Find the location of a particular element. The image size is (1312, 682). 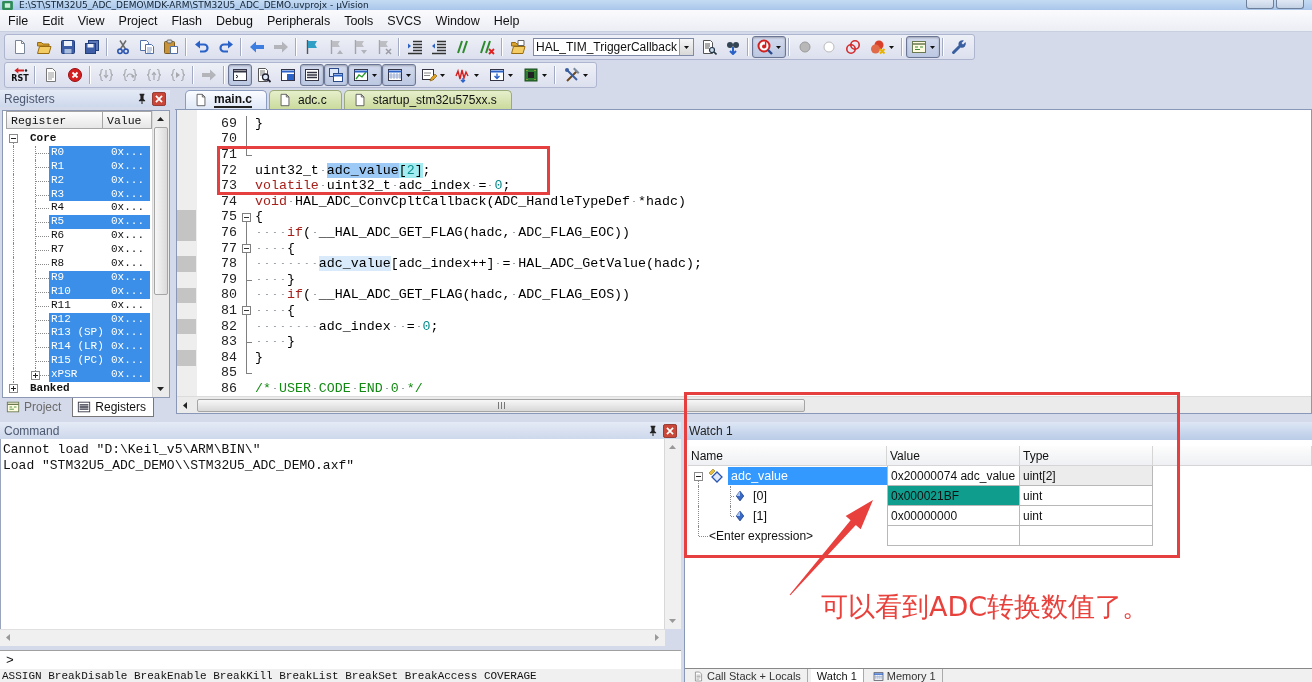

double-ring-icon is located at coordinates (852, 47).